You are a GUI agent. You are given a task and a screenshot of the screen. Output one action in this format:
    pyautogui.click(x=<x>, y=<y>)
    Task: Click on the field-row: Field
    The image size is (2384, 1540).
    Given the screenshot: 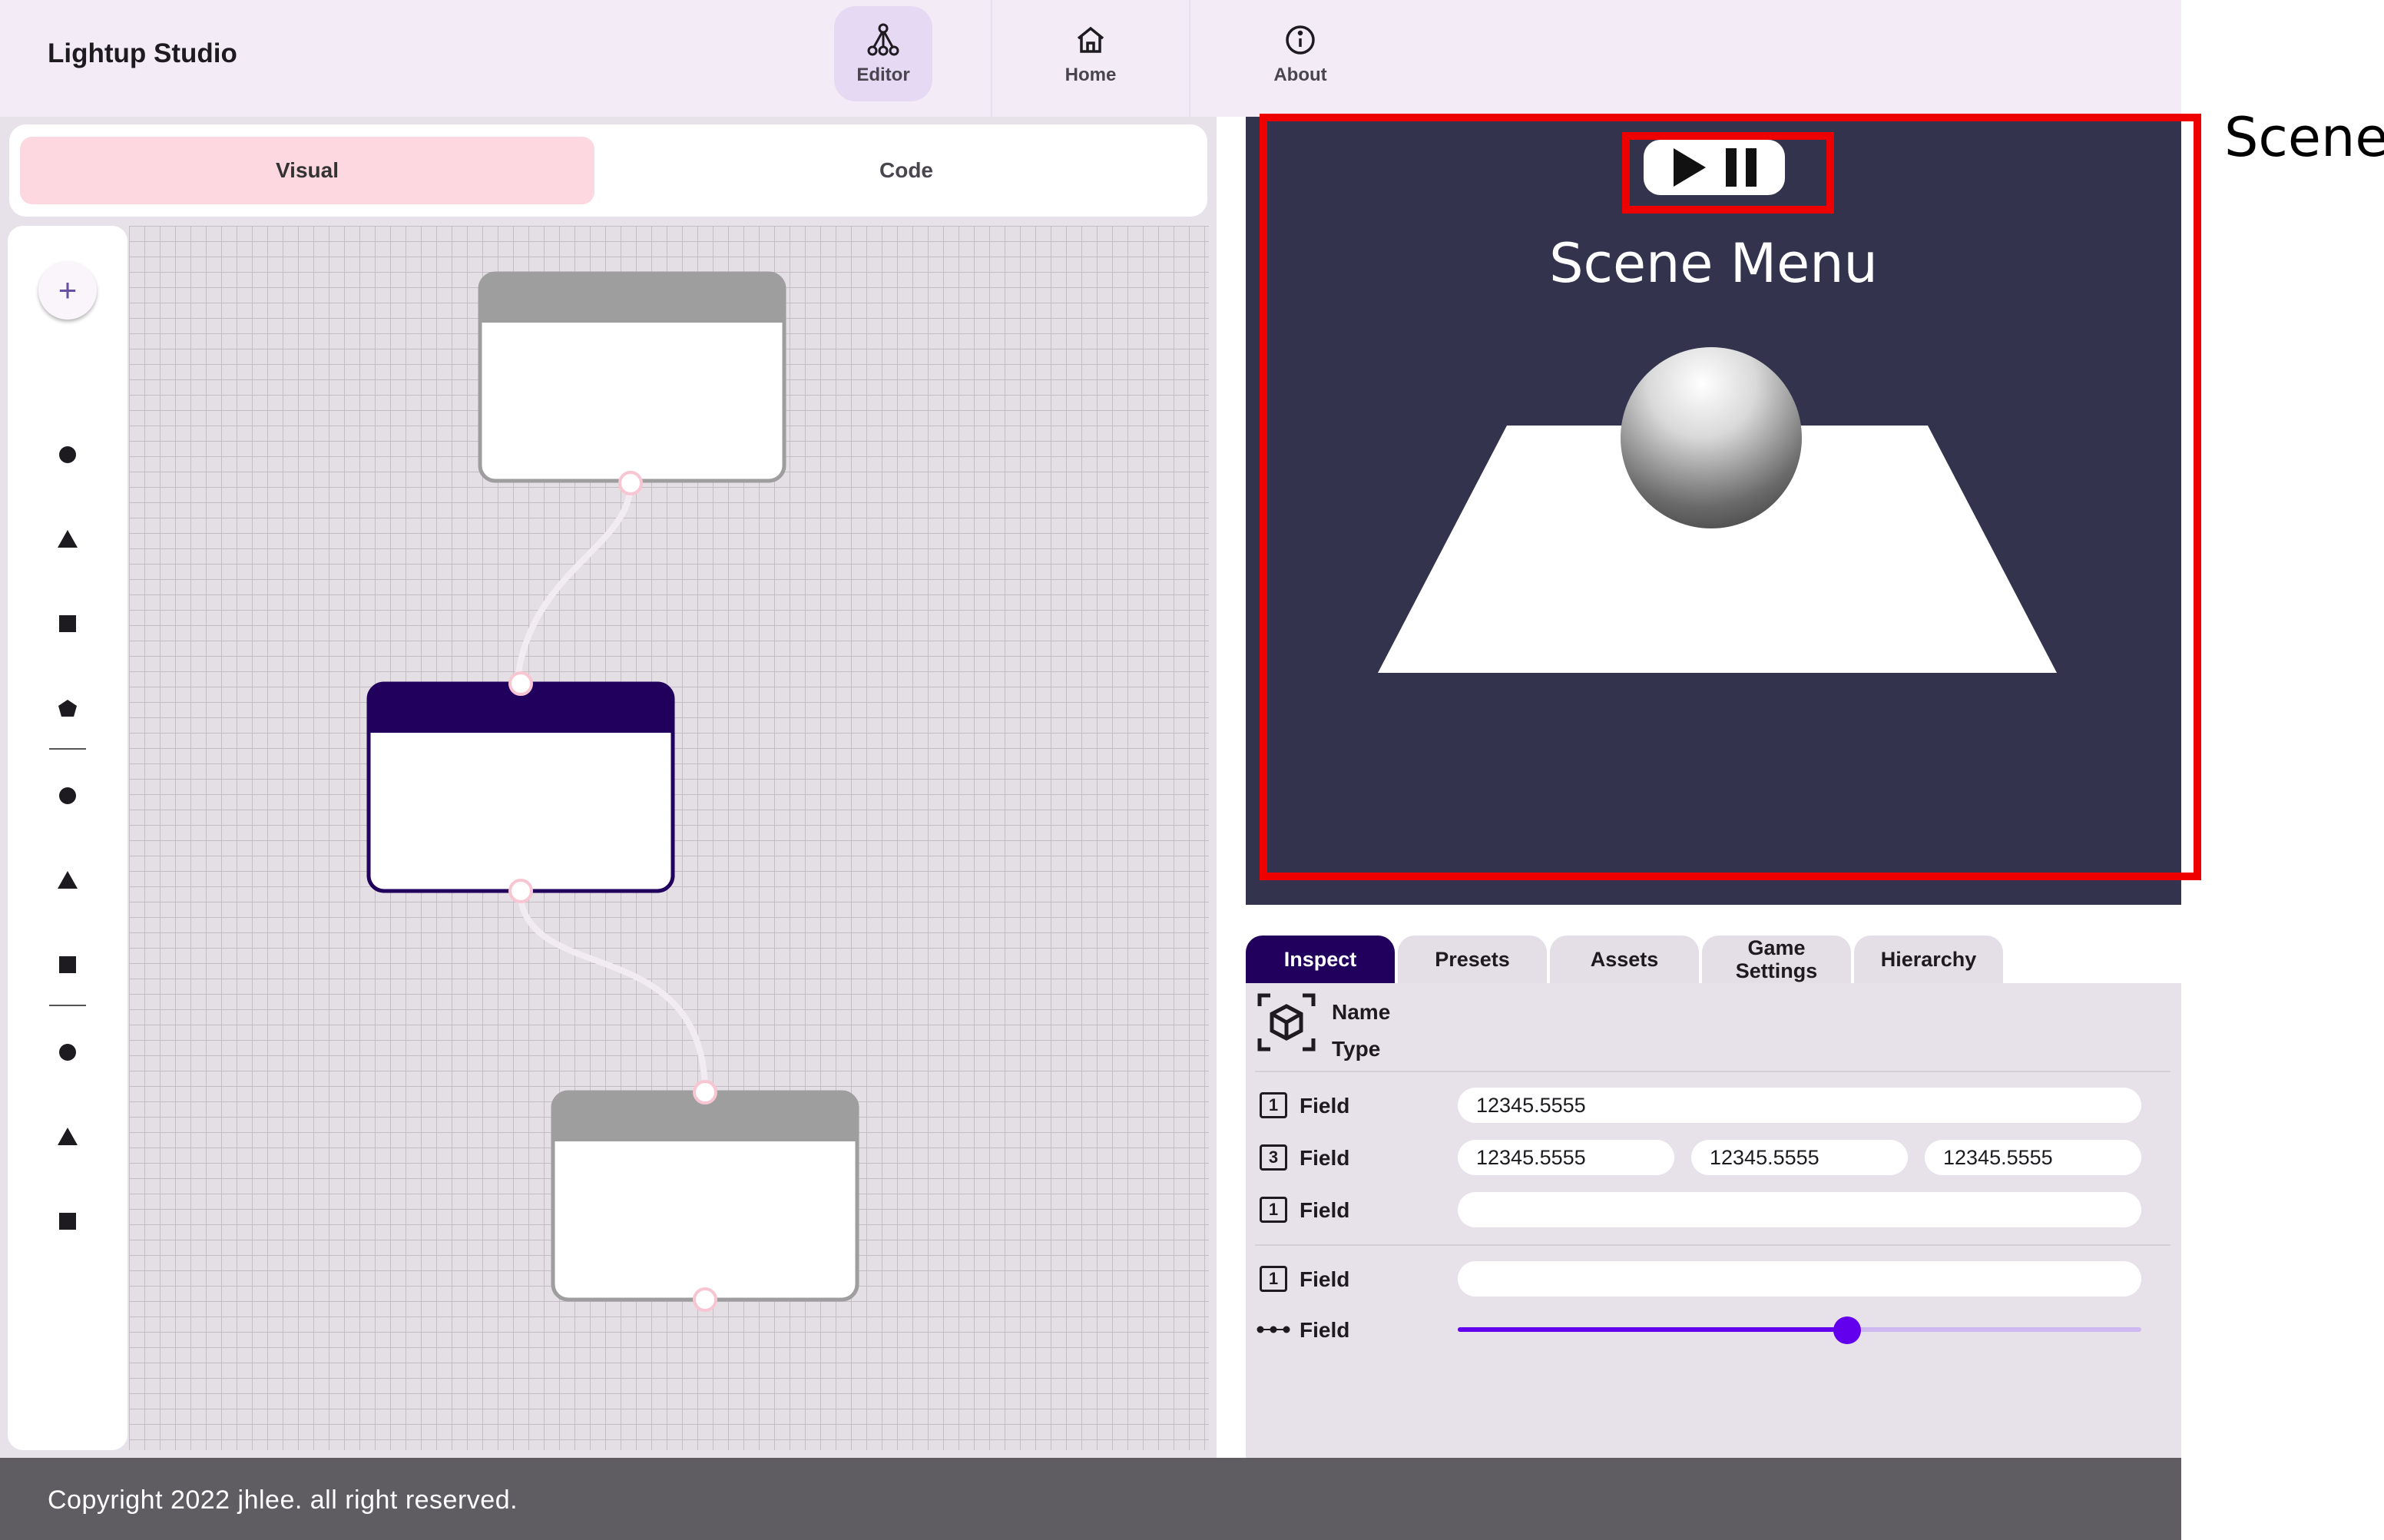 What is the action you would take?
    pyautogui.click(x=1713, y=1329)
    